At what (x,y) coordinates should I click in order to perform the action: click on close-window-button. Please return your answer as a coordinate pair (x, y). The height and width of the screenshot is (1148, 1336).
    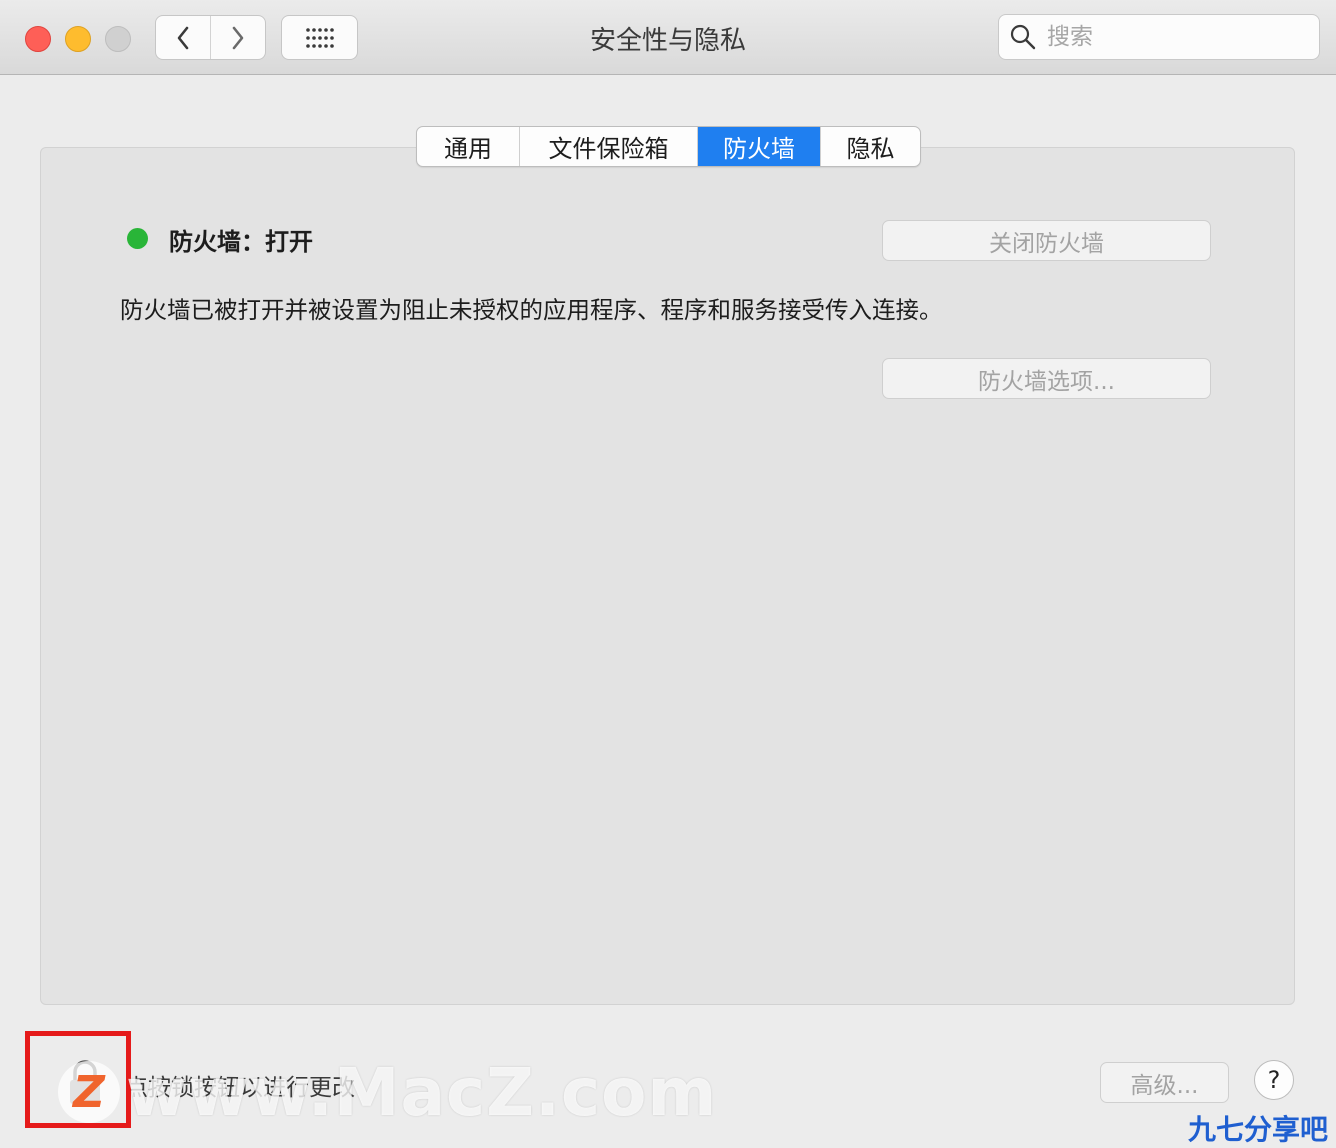
    Looking at the image, I should click on (38, 39).